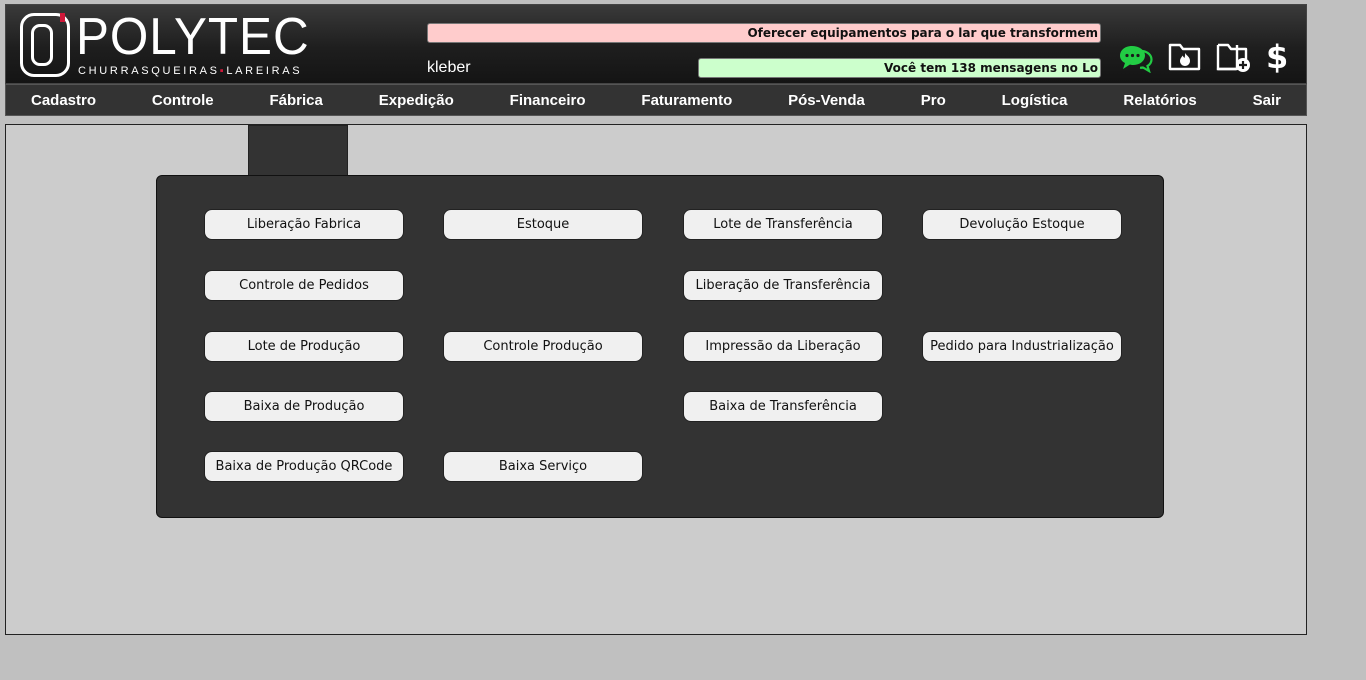 The height and width of the screenshot is (680, 1366). What do you see at coordinates (183, 100) in the screenshot?
I see `nav-item-controle: Controle` at bounding box center [183, 100].